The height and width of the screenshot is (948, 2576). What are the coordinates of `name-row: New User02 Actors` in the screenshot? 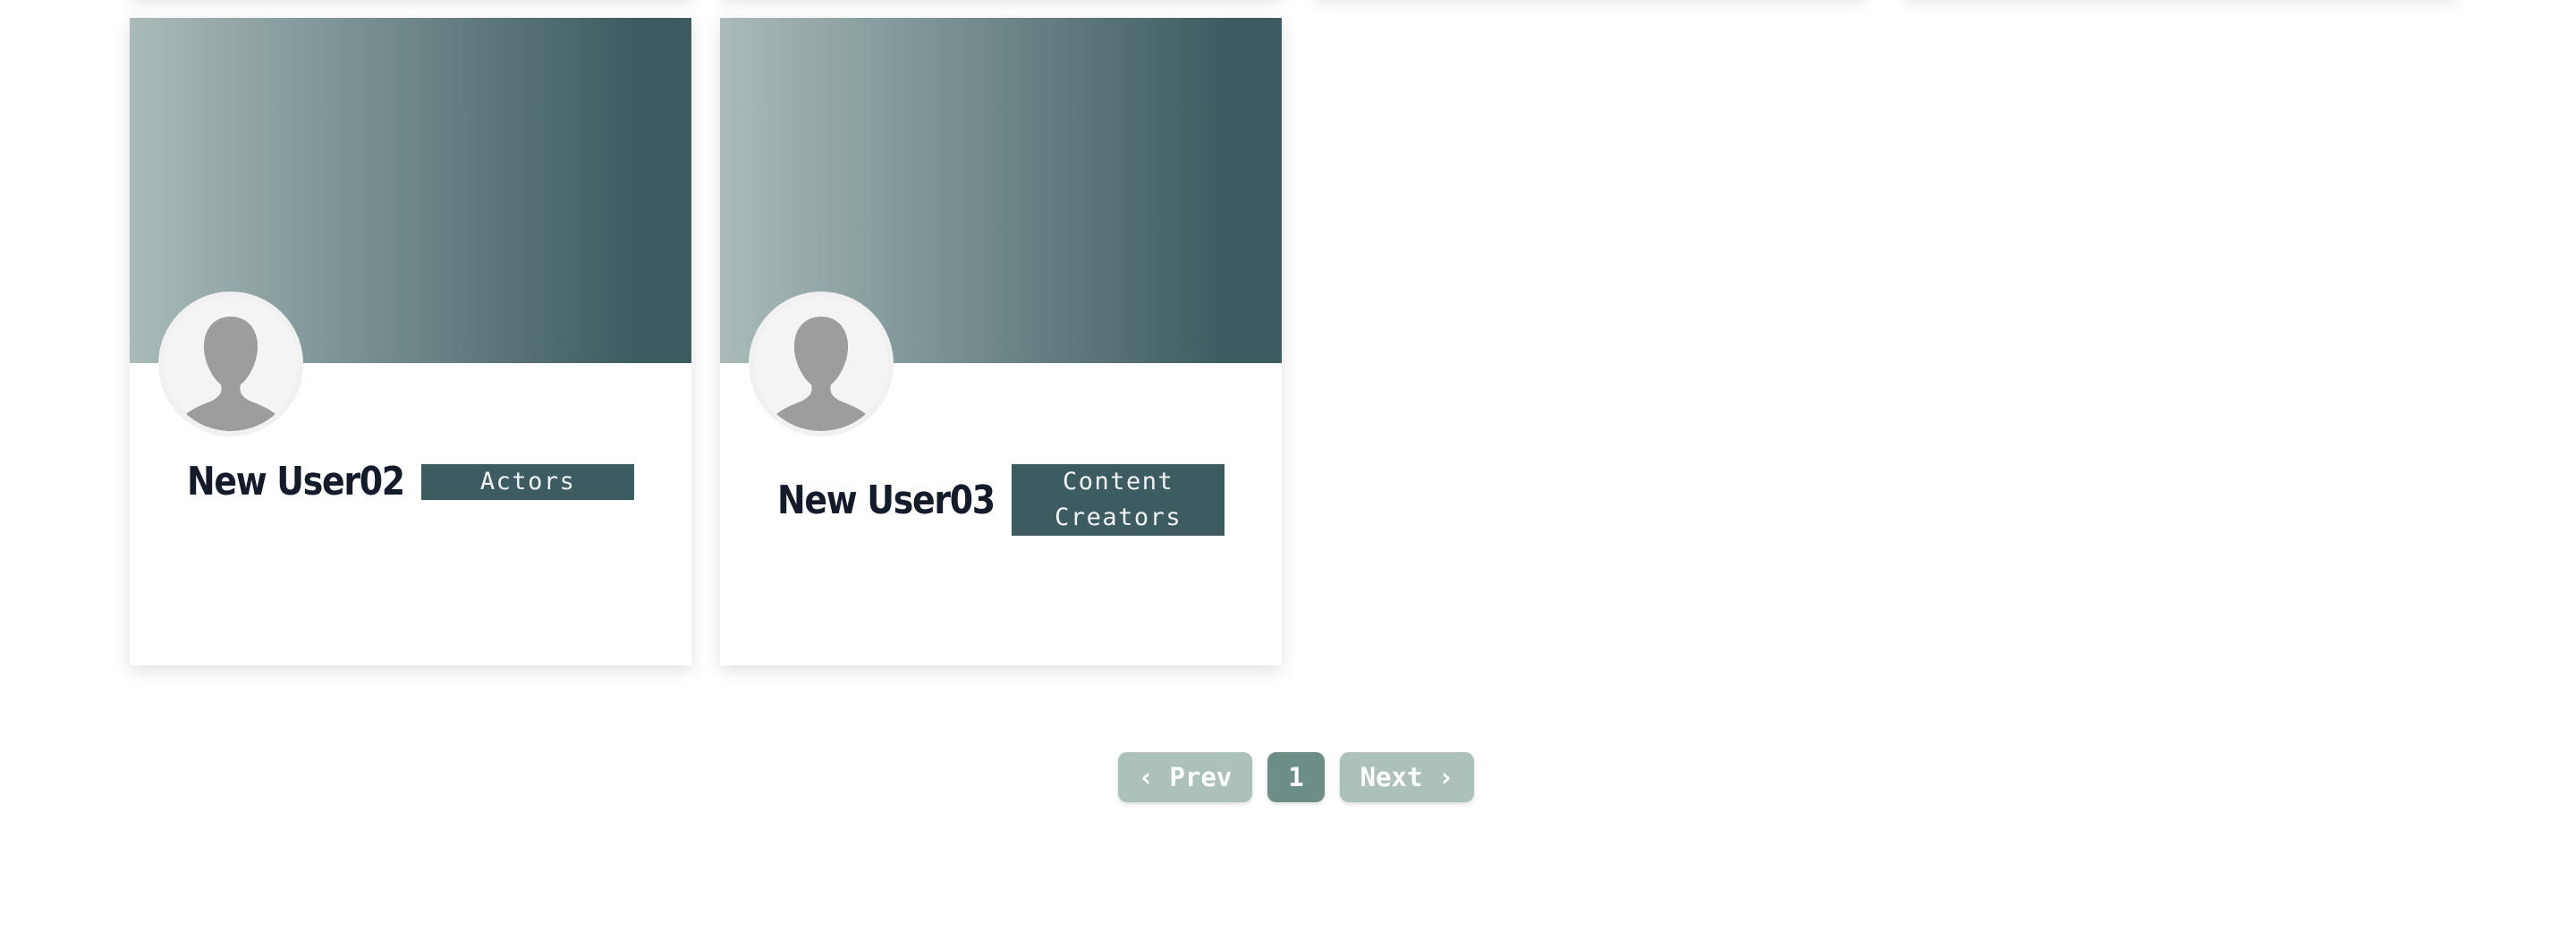 It's located at (410, 481).